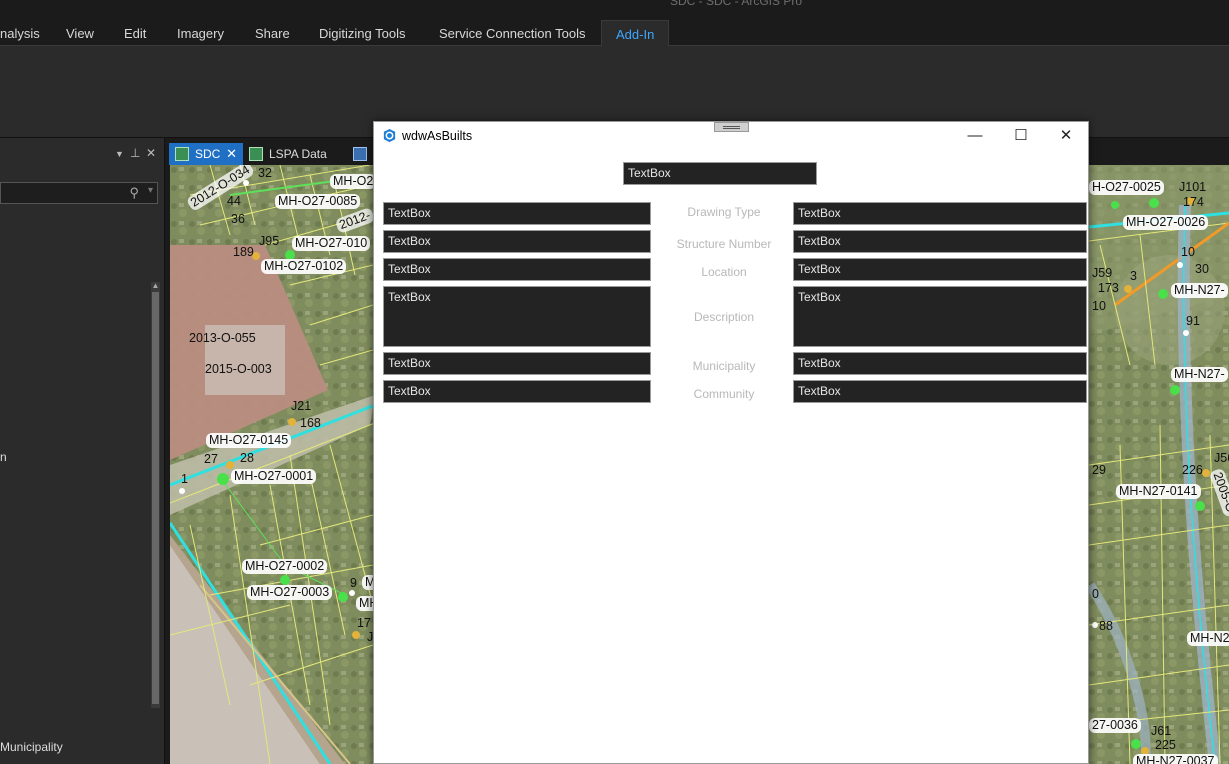 This screenshot has height=764, width=1229. I want to click on search-icon: ⚲, so click(134, 193).